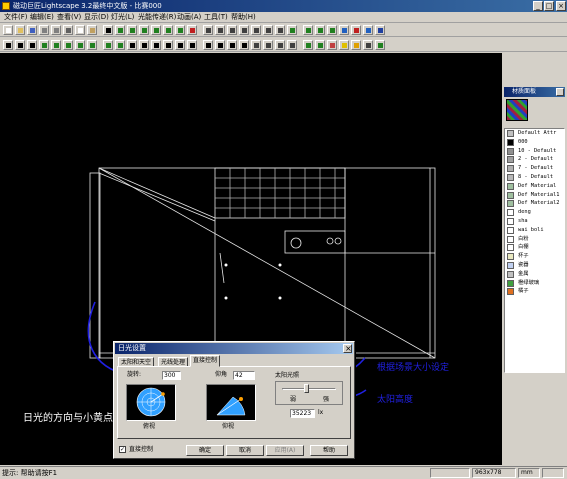 Image resolution: width=567 pixels, height=479 pixels. Describe the element at coordinates (534, 186) in the screenshot. I see `material-list-item: Def Material` at that location.